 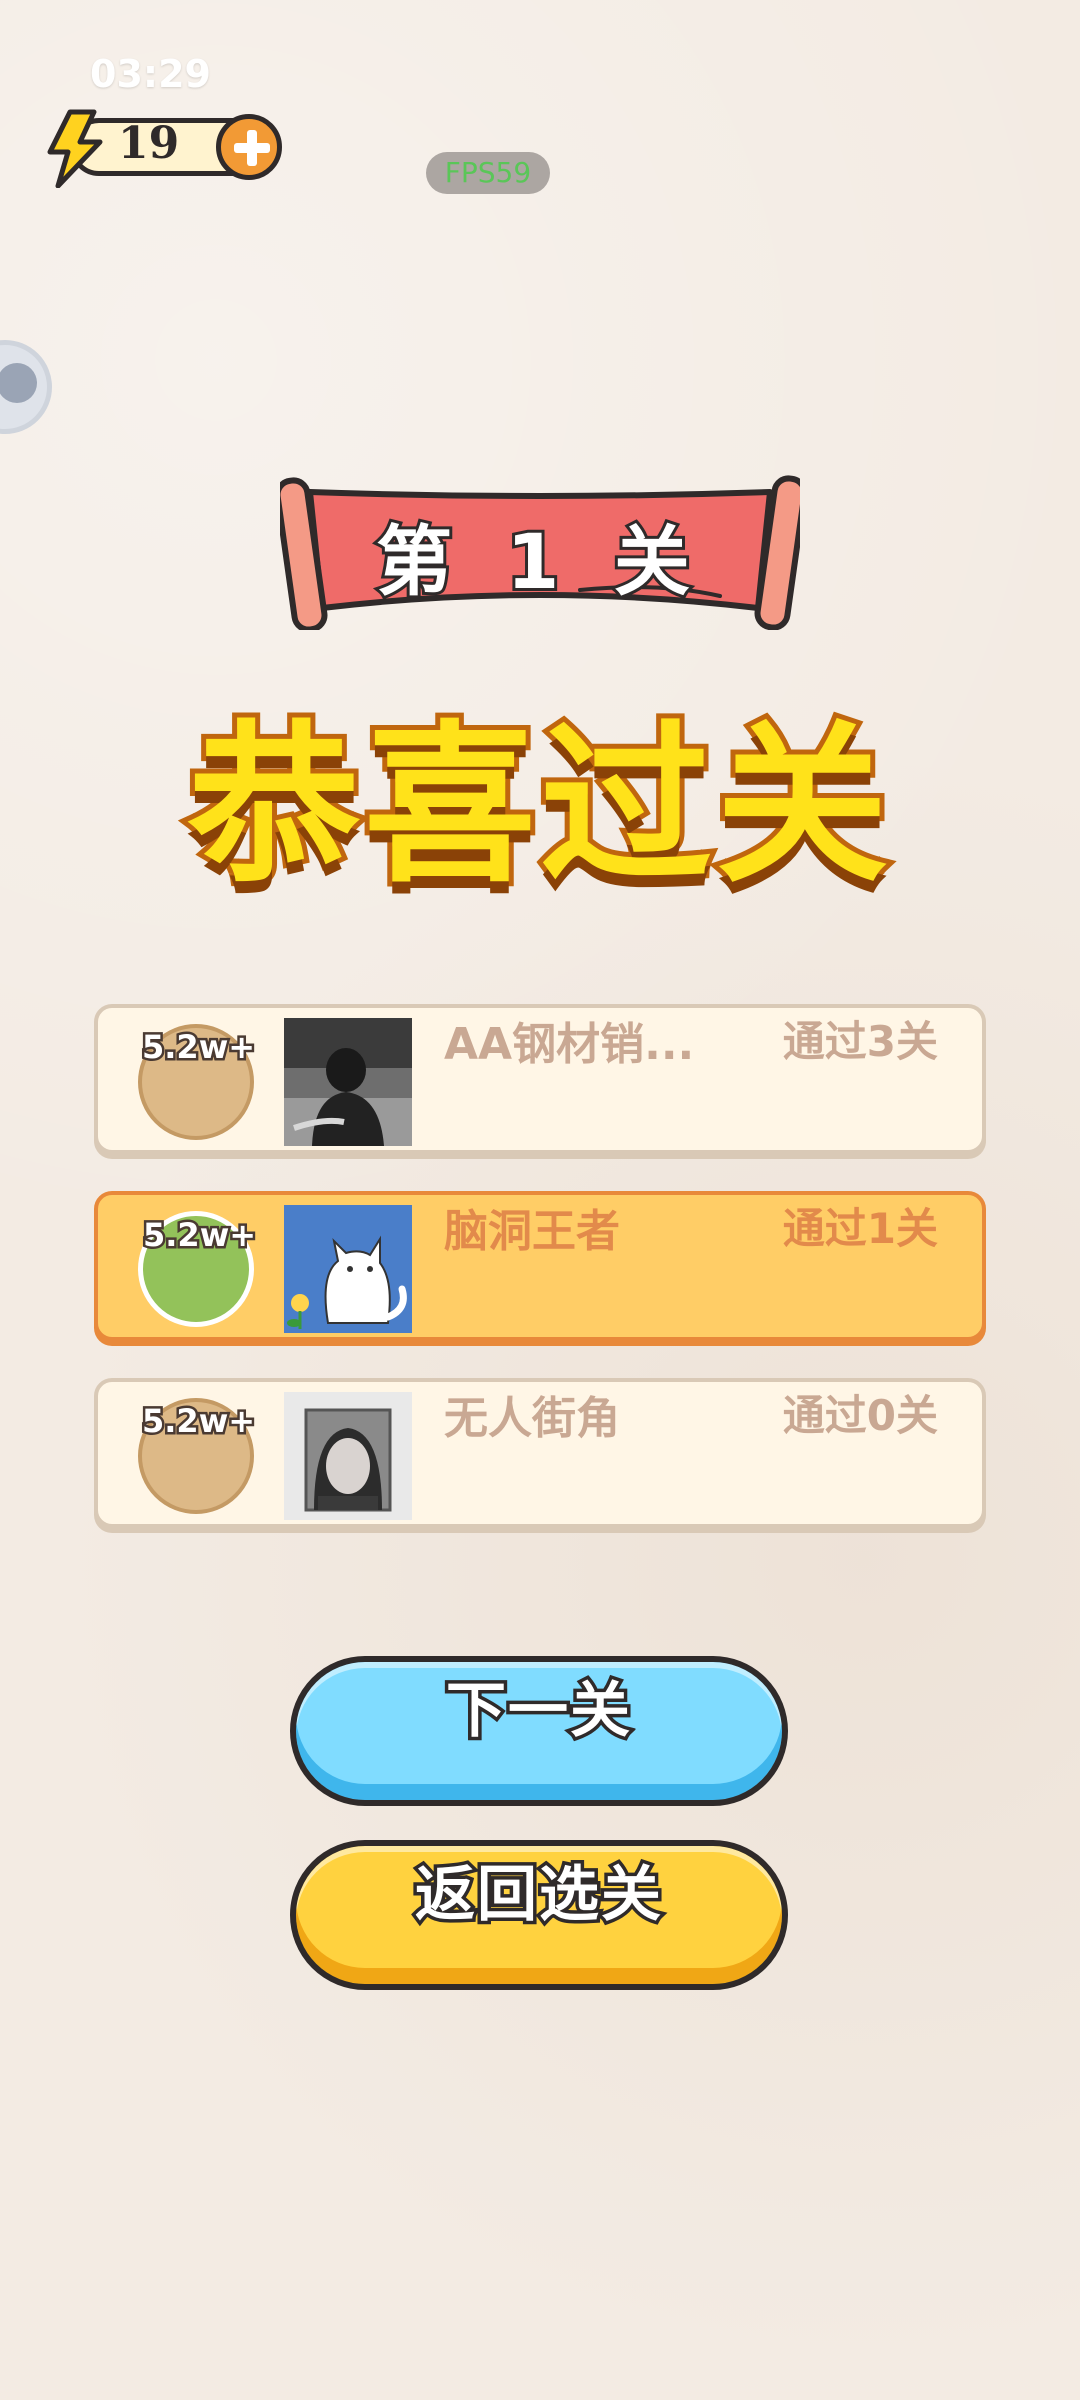 What do you see at coordinates (540, 1079) in the screenshot?
I see `leaderboard-row: 5.2w+ AA钢材销... 通过3关` at bounding box center [540, 1079].